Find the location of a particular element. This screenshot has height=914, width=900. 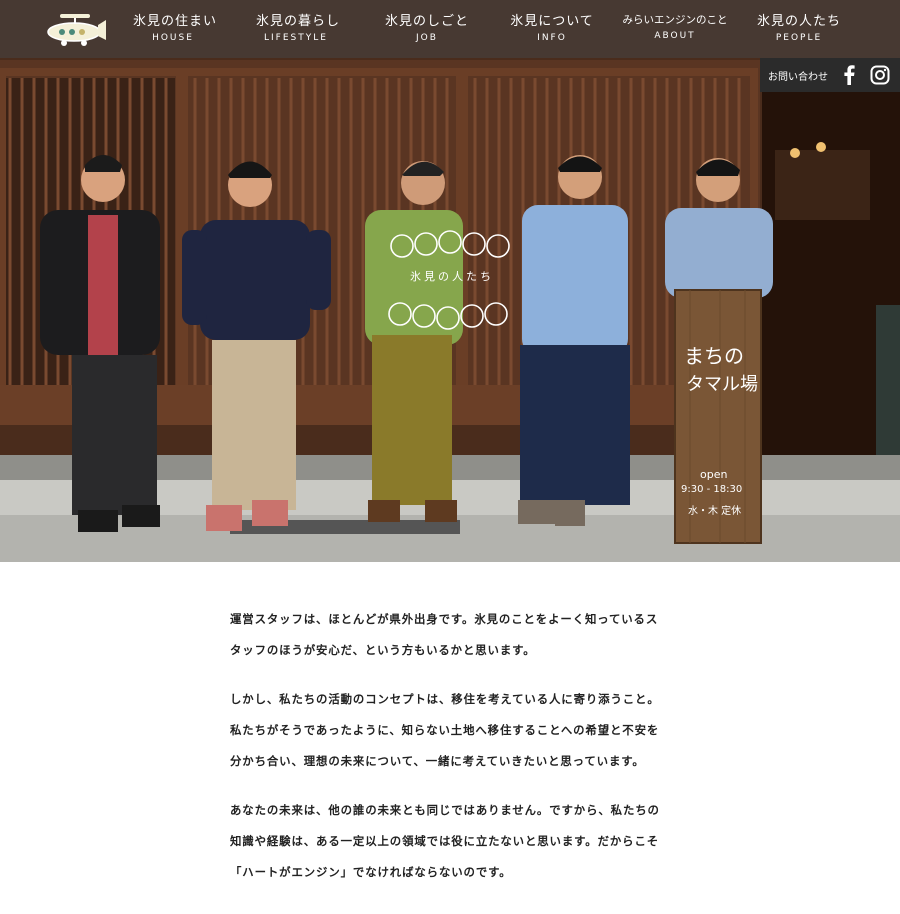

nav-job: 氷見のしごと JOB is located at coordinates (427, 26).